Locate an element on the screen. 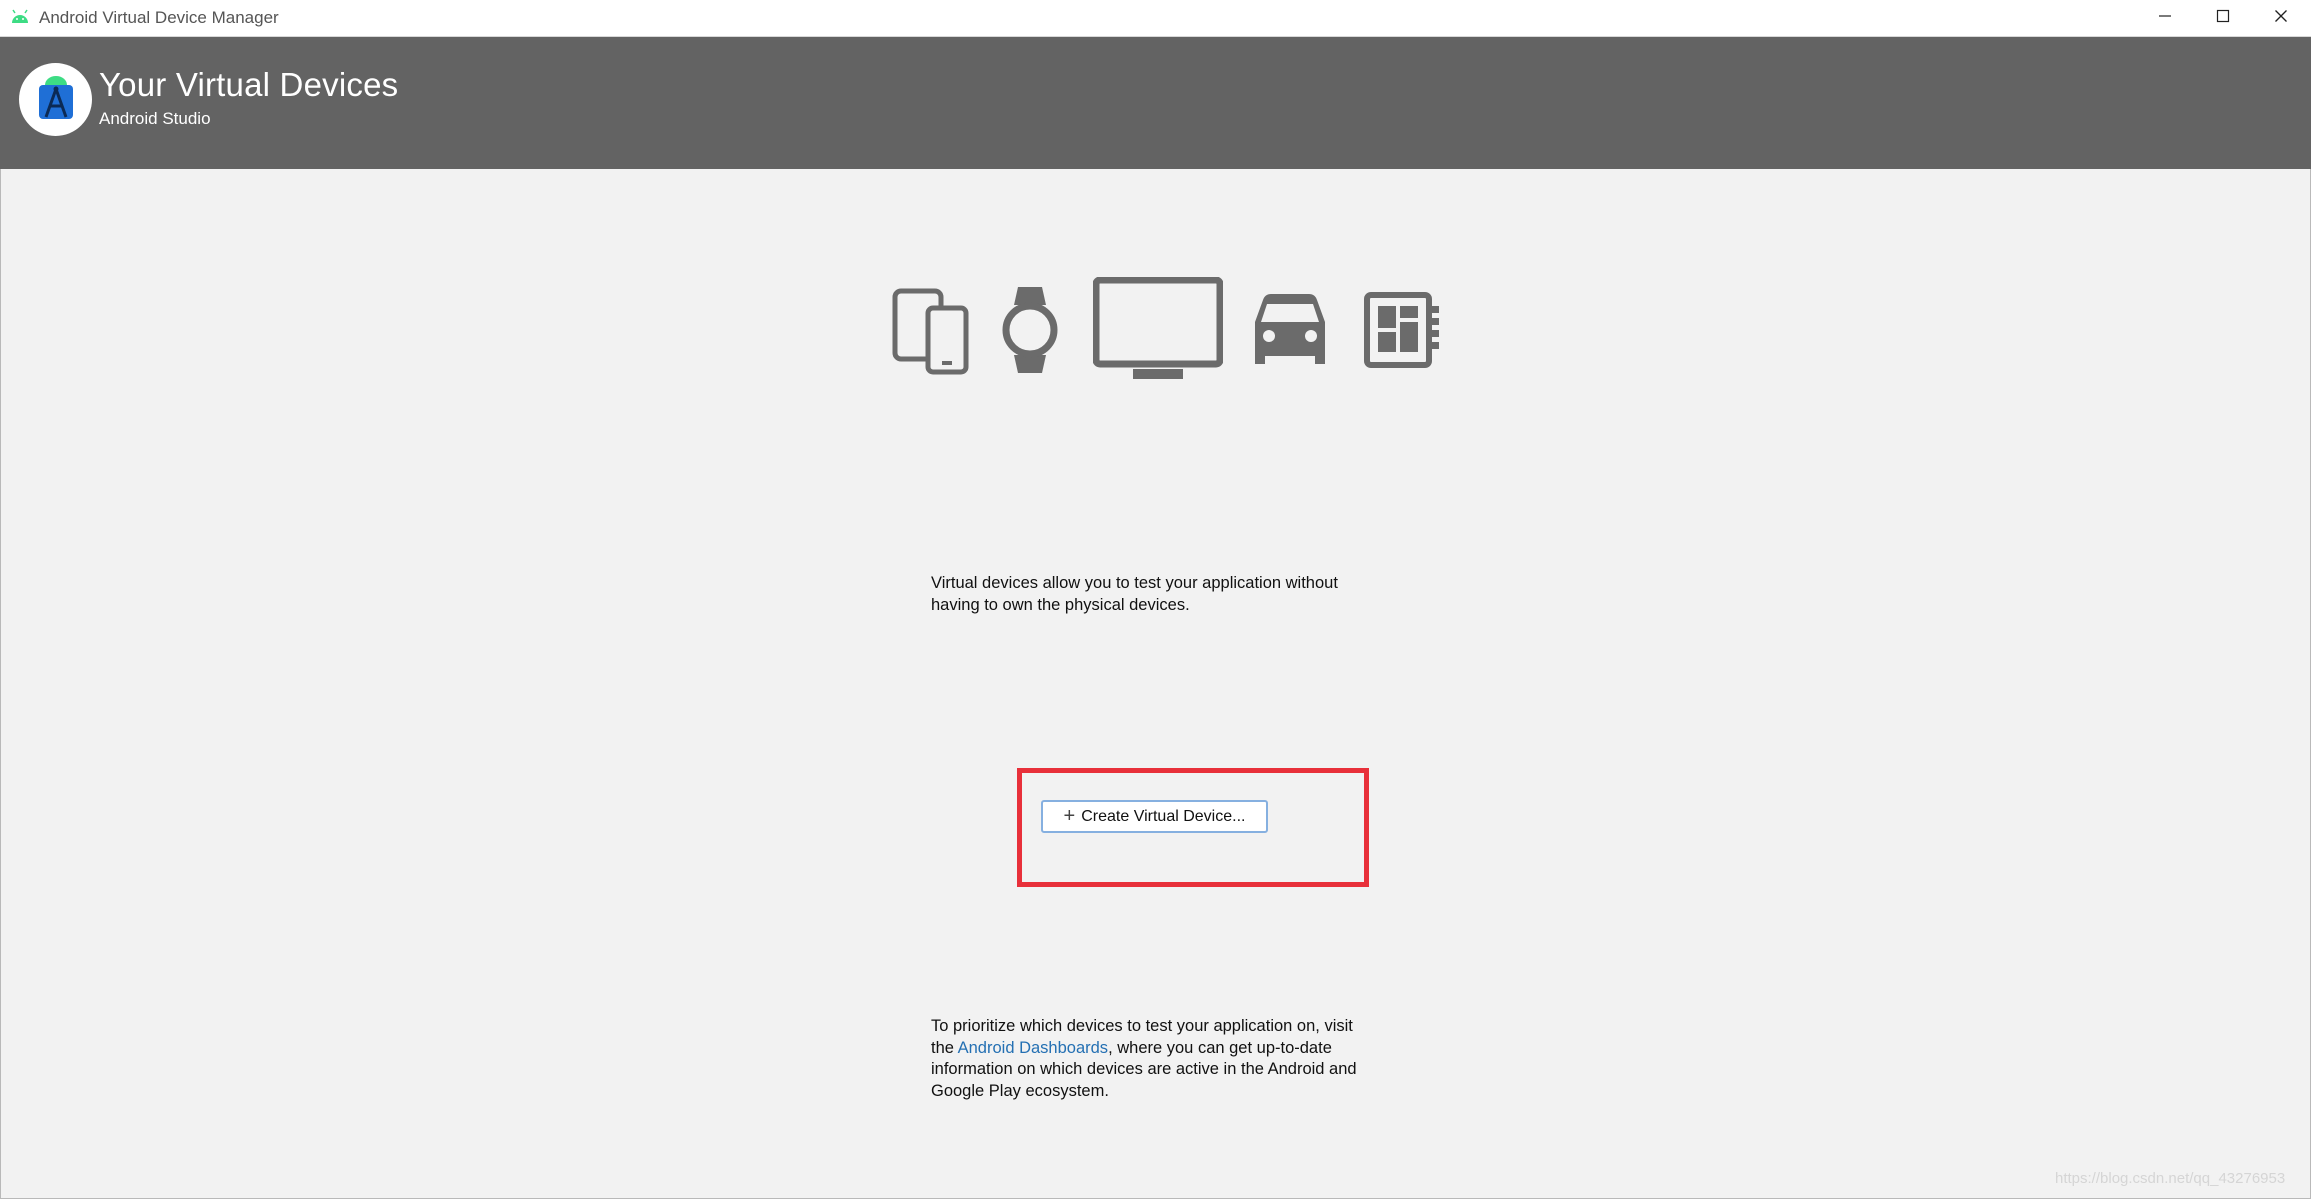 This screenshot has height=1199, width=2311. close-button is located at coordinates (2281, 18).